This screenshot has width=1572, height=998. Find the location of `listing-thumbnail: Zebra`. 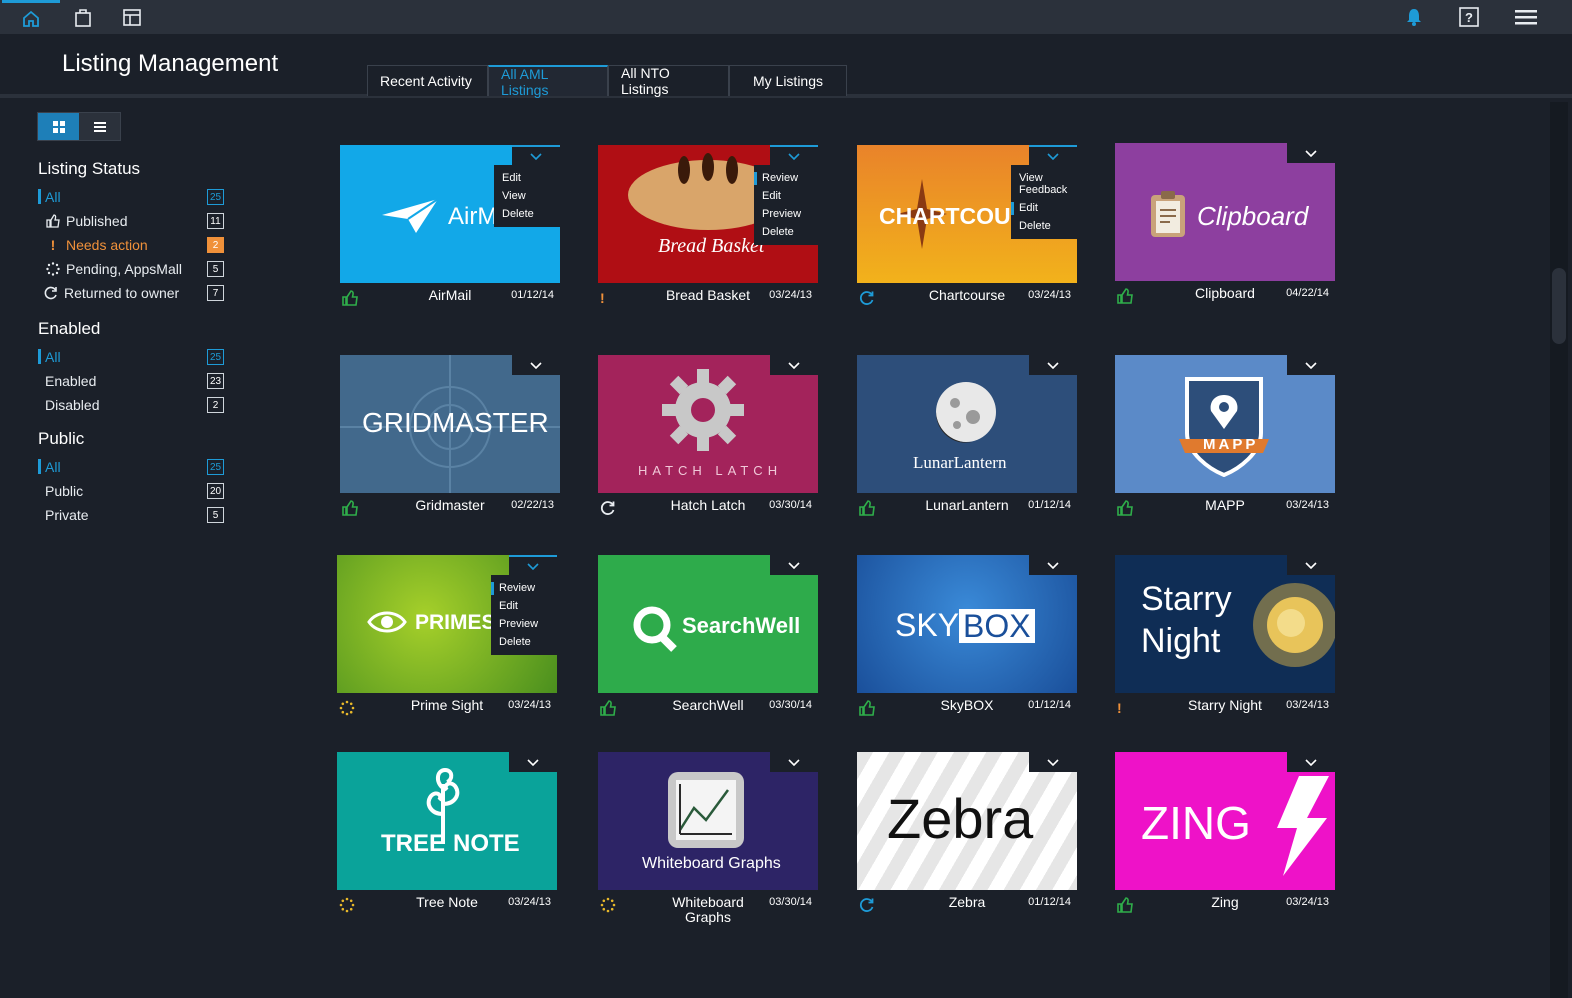

listing-thumbnail: Zebra is located at coordinates (967, 821).